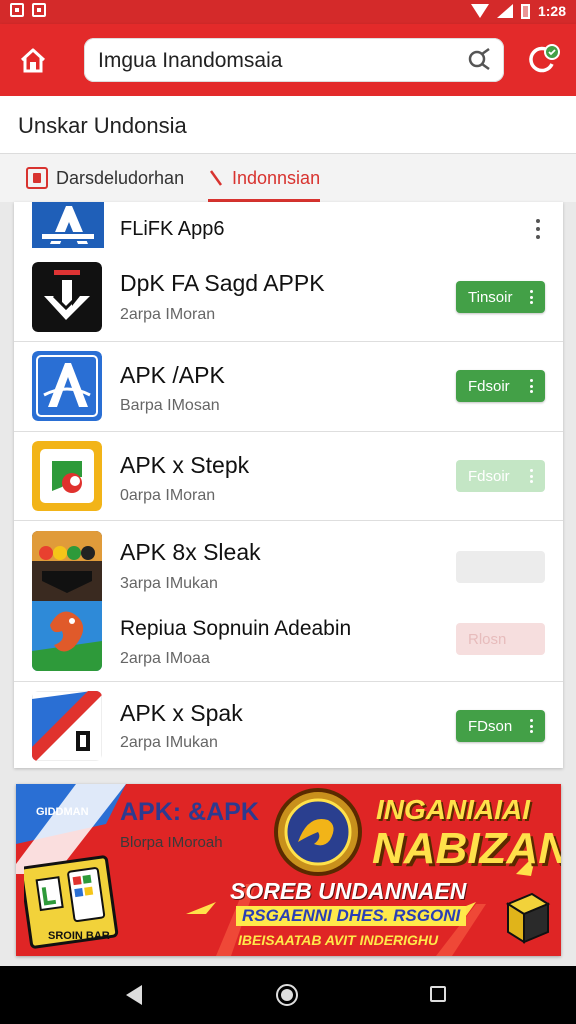 The height and width of the screenshot is (1024, 576). Describe the element at coordinates (168, 495) in the screenshot. I see `app-subtitle: 0arpa IMoran` at that location.